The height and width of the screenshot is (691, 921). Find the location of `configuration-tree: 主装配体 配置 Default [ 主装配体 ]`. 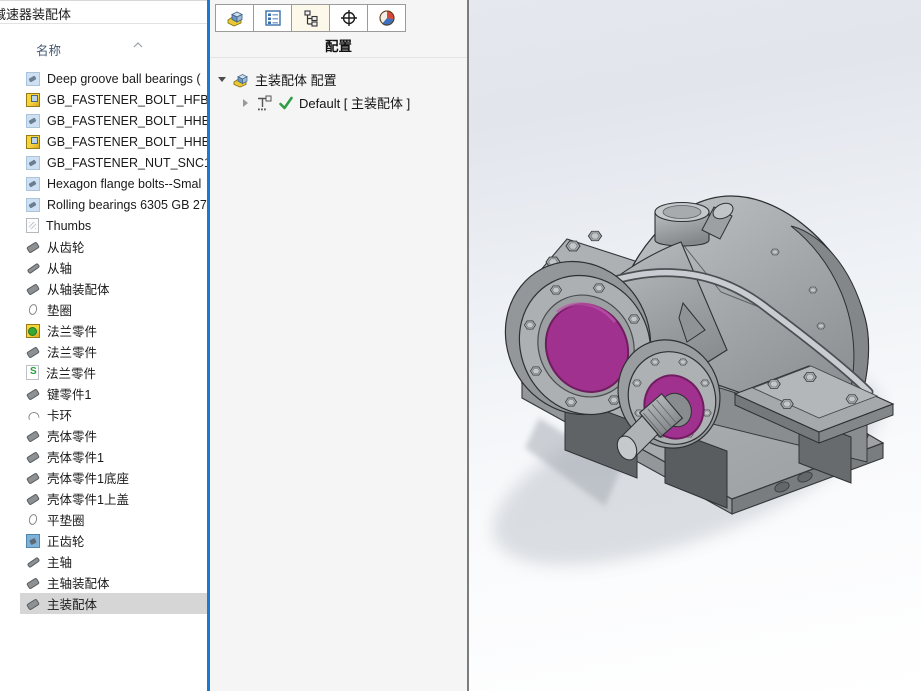

configuration-tree: 主装配体 配置 Default [ 主装配体 ] is located at coordinates (338, 91).